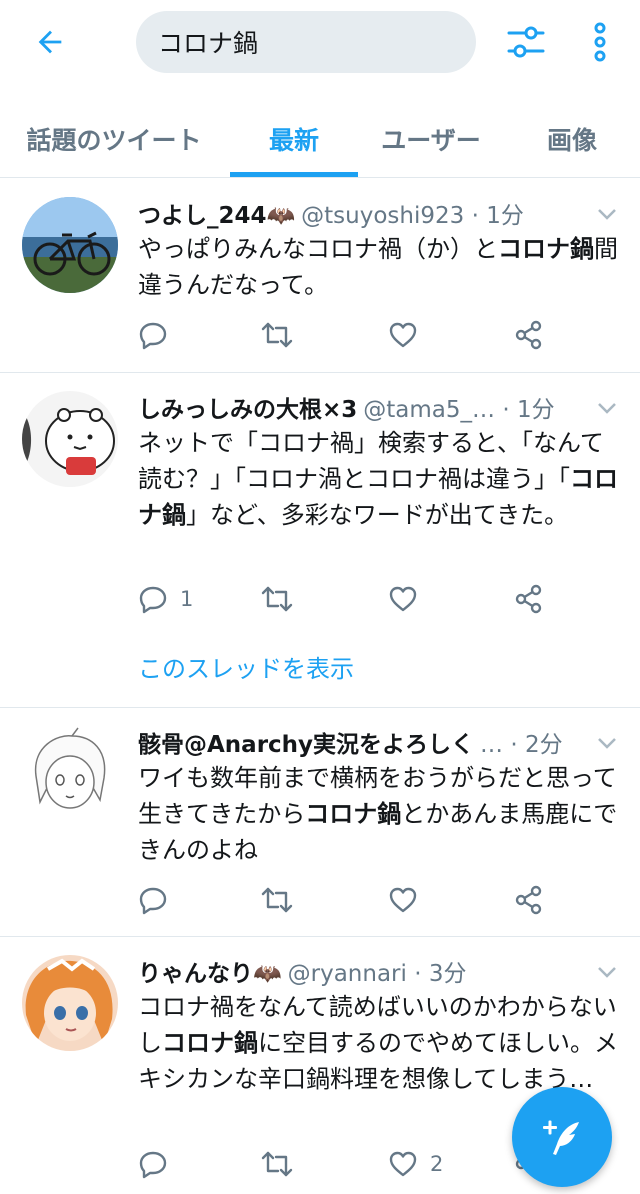 This screenshot has width=640, height=1194. Describe the element at coordinates (216, 213) in the screenshot. I see `display-name: つよし_244🦇` at that location.